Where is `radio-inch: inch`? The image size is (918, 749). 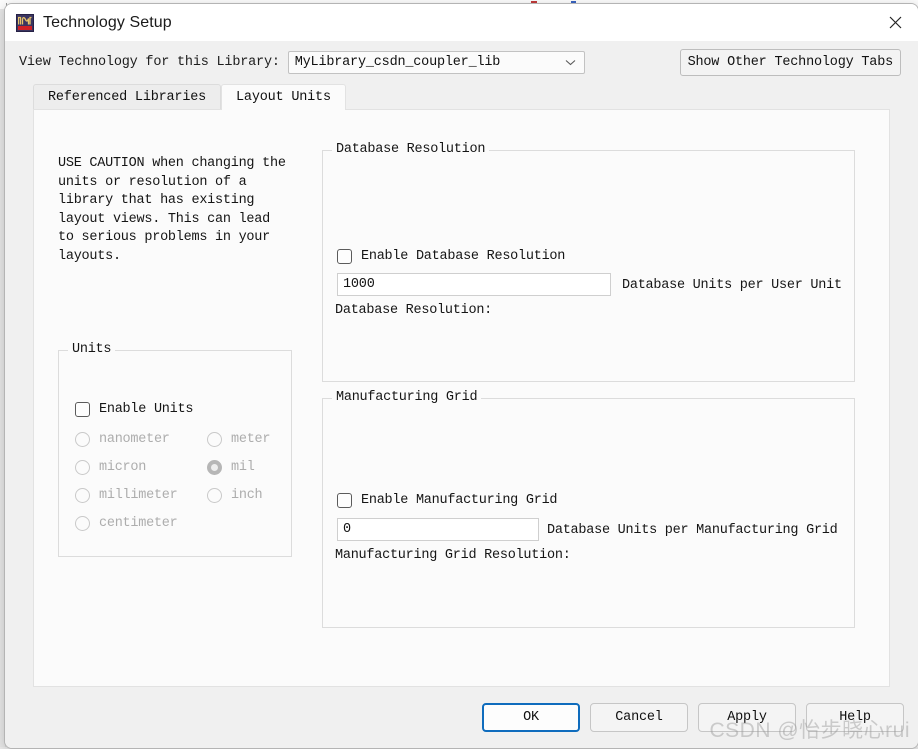
radio-inch: inch is located at coordinates (234, 495).